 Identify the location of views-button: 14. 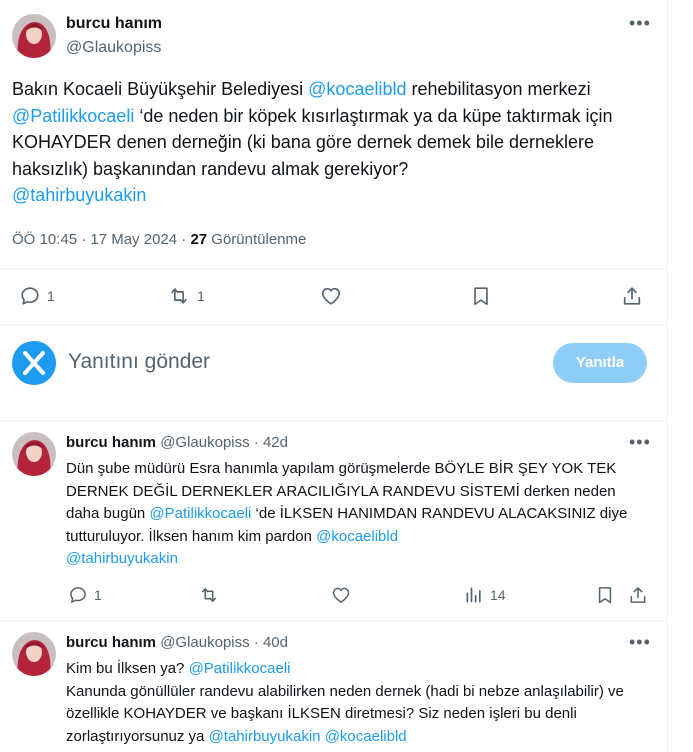
(485, 595).